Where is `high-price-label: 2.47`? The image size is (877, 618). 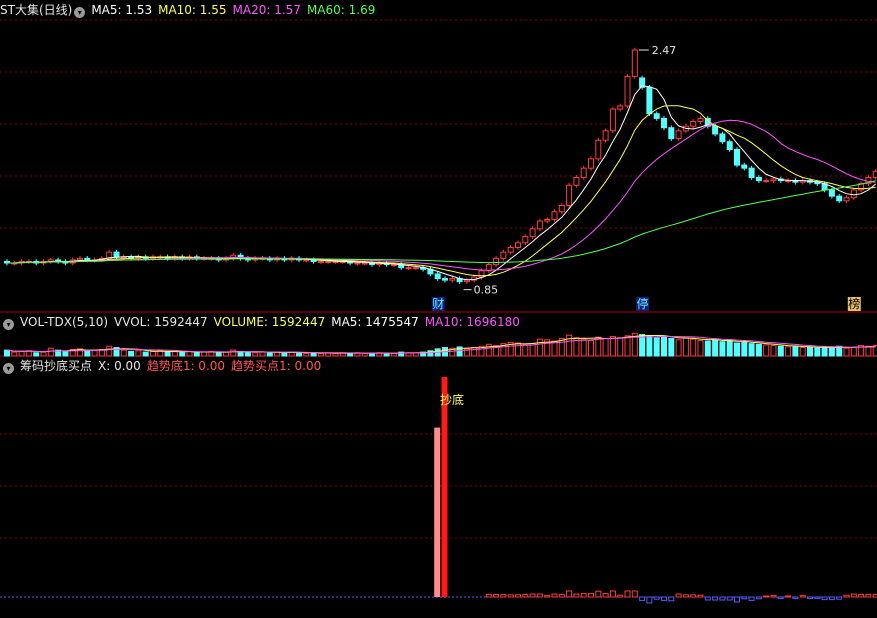
high-price-label: 2.47 is located at coordinates (664, 50).